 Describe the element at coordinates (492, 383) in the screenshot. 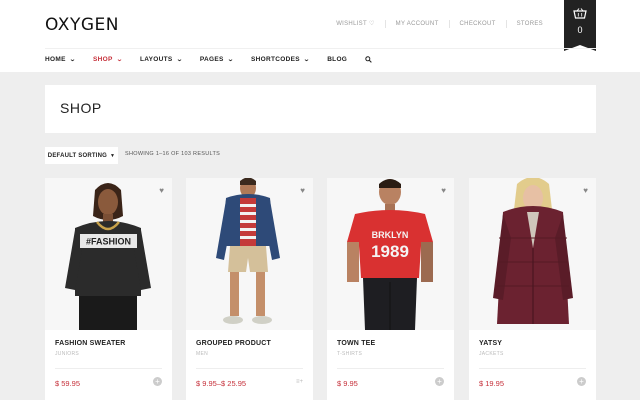

I see `product-price: $ 19.95` at that location.